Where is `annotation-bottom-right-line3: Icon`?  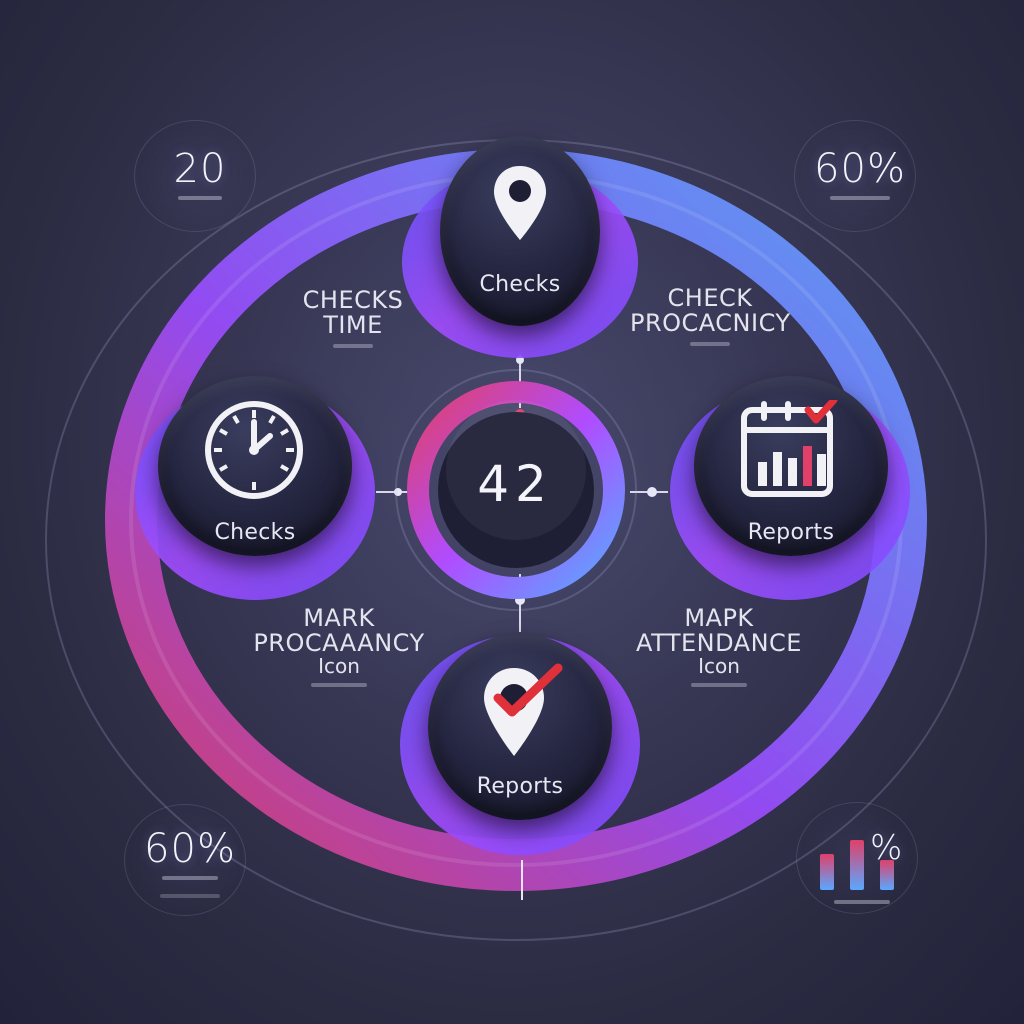 annotation-bottom-right-line3: Icon is located at coordinates (719, 666).